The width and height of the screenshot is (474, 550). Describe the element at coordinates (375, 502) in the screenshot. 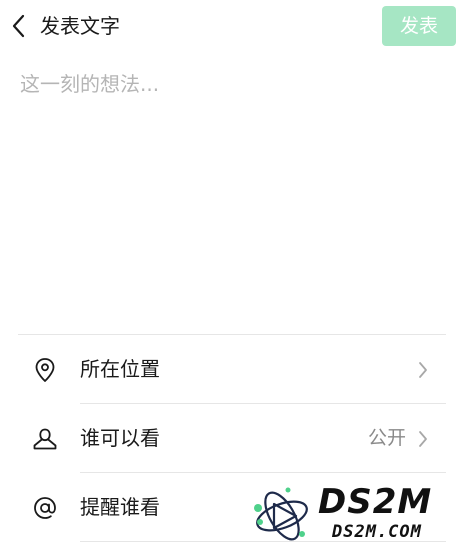

I see `watermark-text: DS2M` at that location.